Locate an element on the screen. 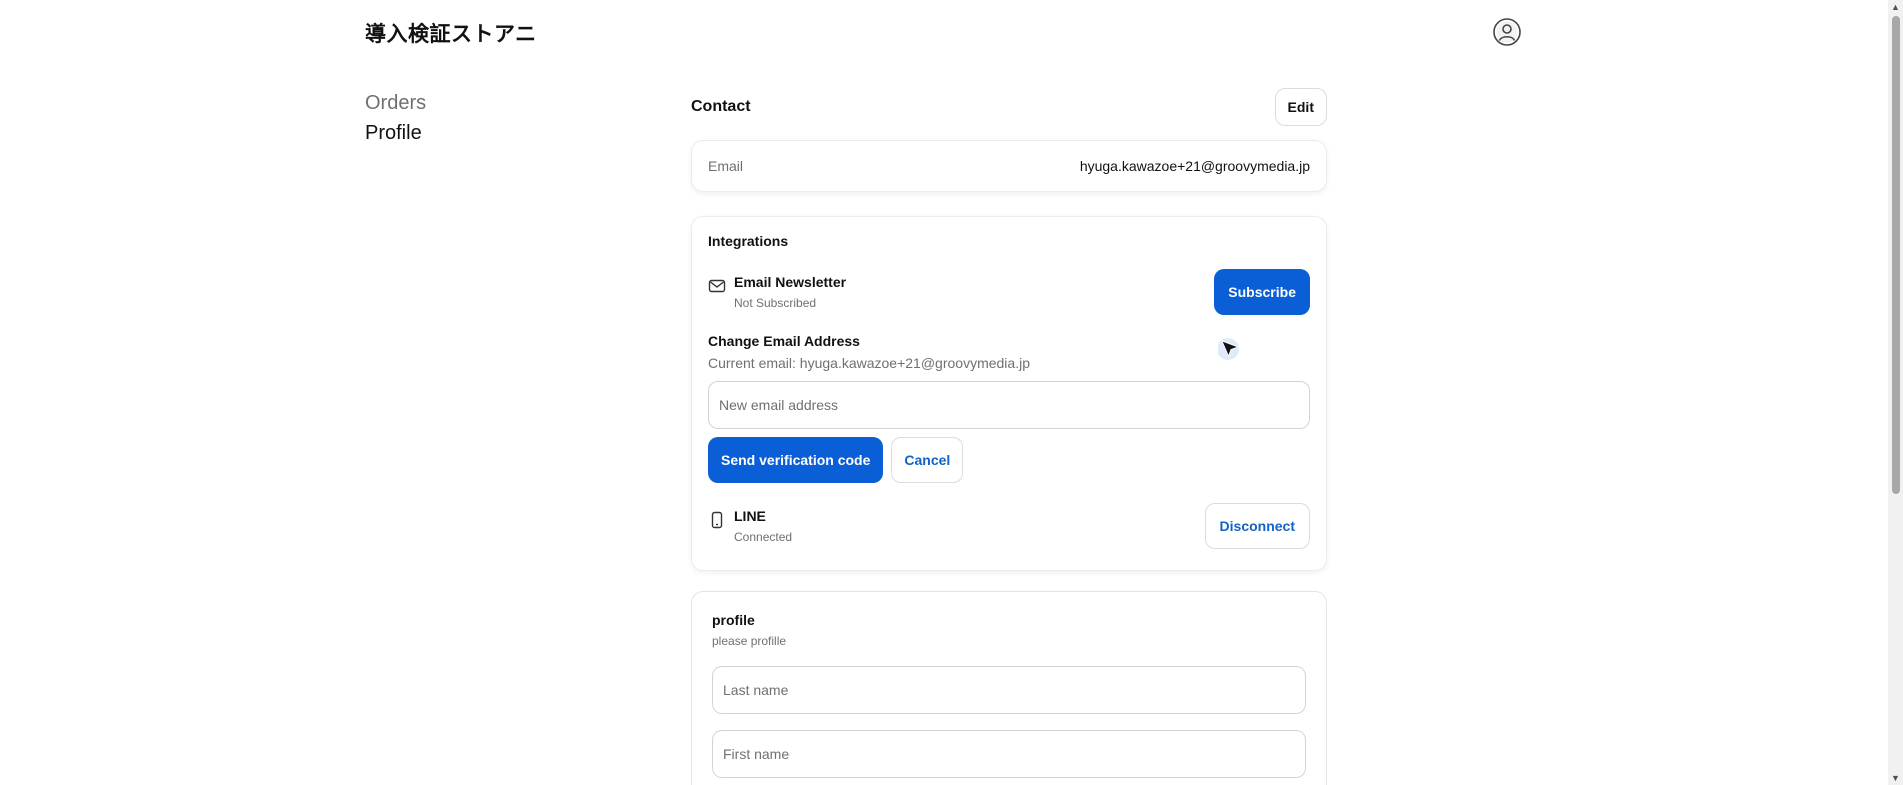  send-verification-code-button: Send verification code is located at coordinates (796, 460).